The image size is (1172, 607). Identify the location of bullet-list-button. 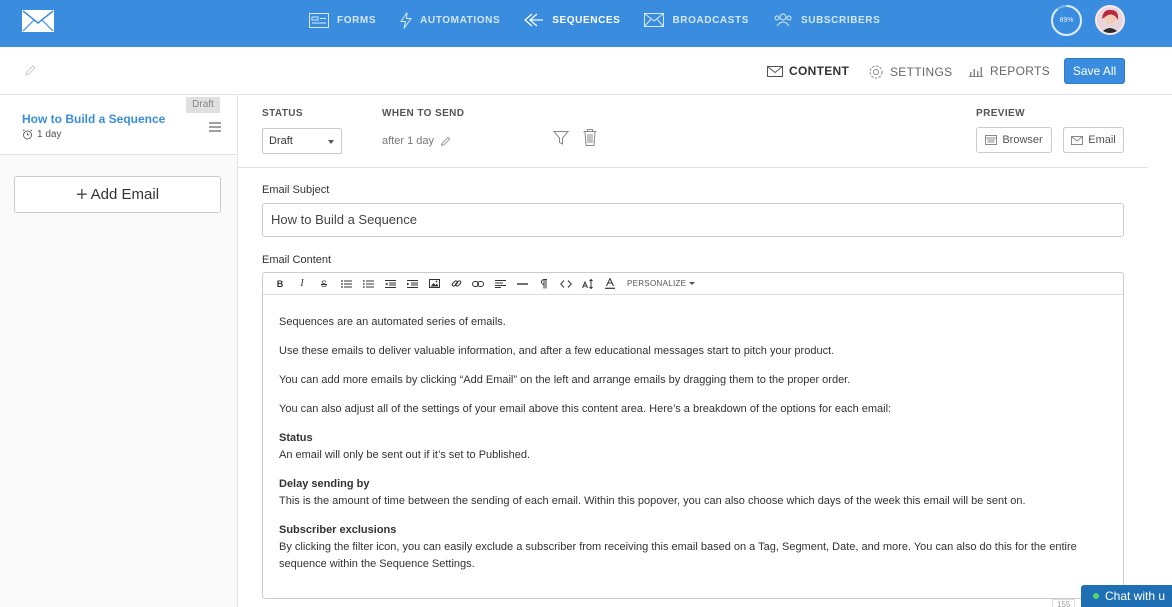
(346, 284).